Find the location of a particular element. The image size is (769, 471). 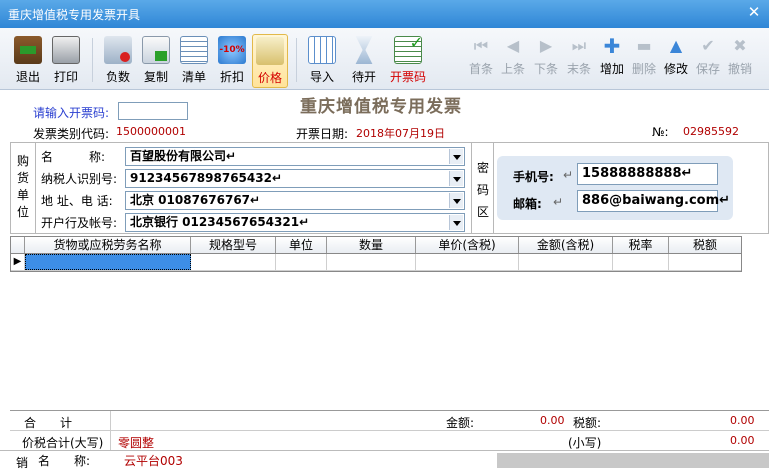

toolbar-divider is located at coordinates (92, 60).